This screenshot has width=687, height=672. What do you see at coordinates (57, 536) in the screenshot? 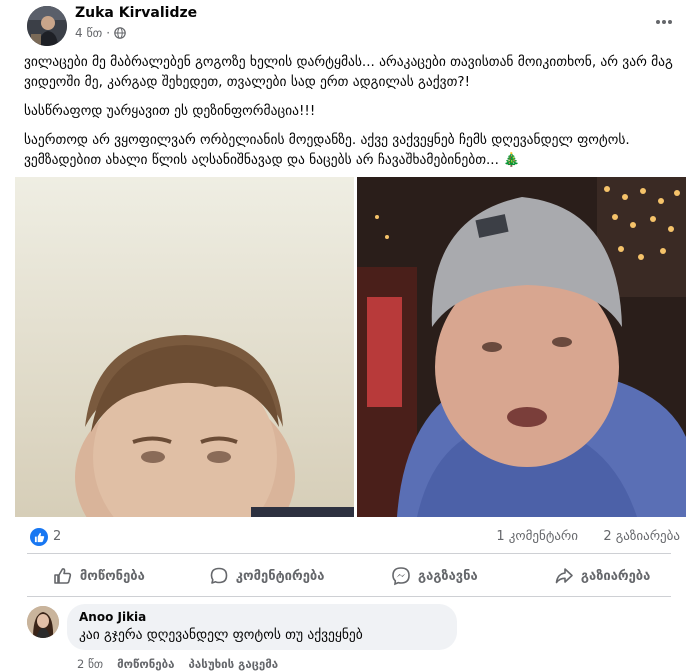
I see `likes-count: 2` at bounding box center [57, 536].